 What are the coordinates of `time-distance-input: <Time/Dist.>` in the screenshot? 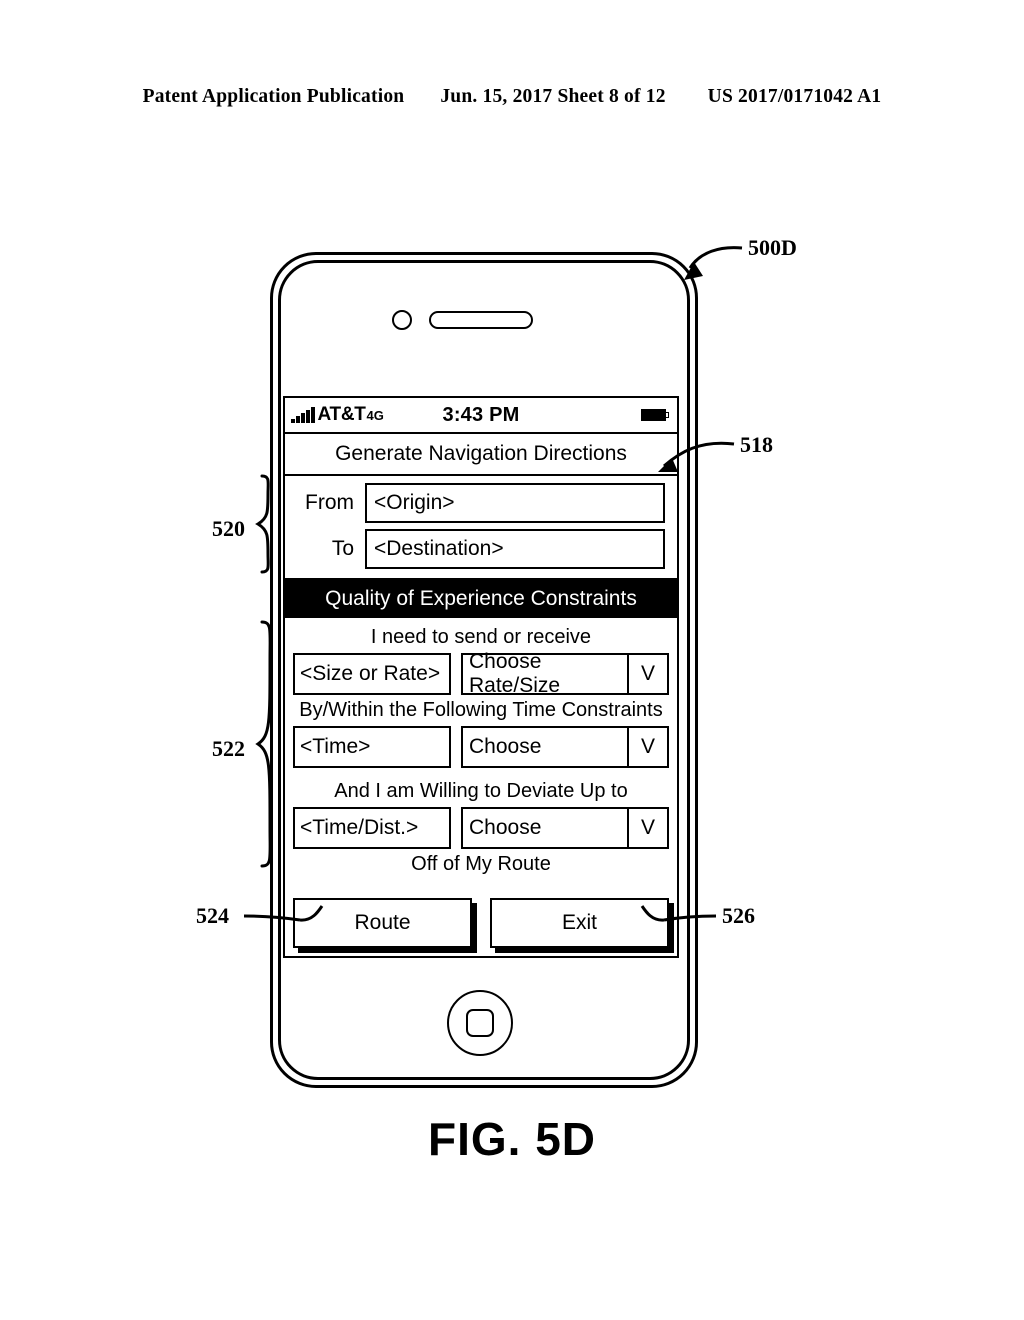 It's located at (372, 828).